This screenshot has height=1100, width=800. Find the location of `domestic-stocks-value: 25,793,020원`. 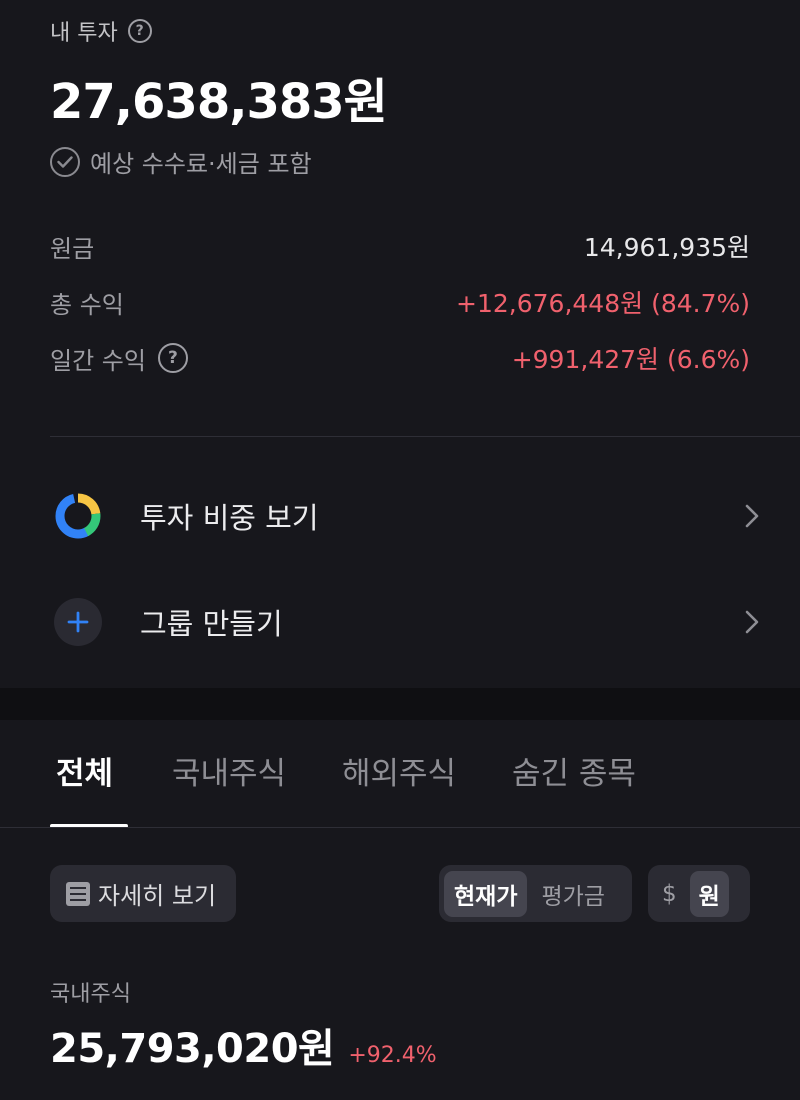

domestic-stocks-value: 25,793,020원 is located at coordinates (192, 1049).